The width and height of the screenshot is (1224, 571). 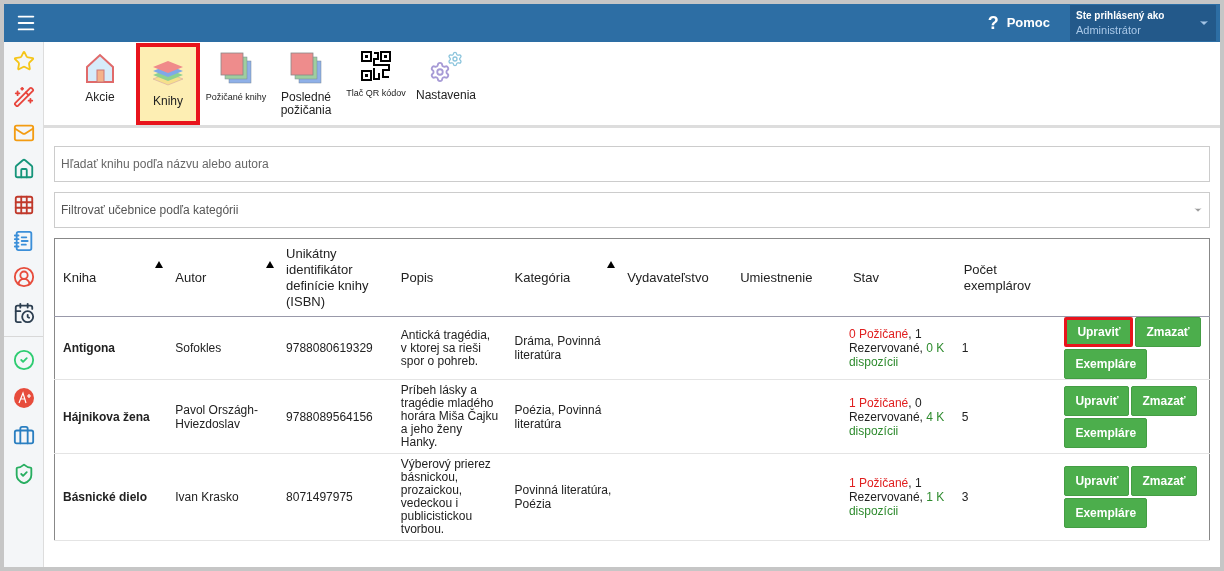 What do you see at coordinates (335, 277) in the screenshot?
I see `column-header: Unikátny identifikátor definície knihy (ISBN)` at bounding box center [335, 277].